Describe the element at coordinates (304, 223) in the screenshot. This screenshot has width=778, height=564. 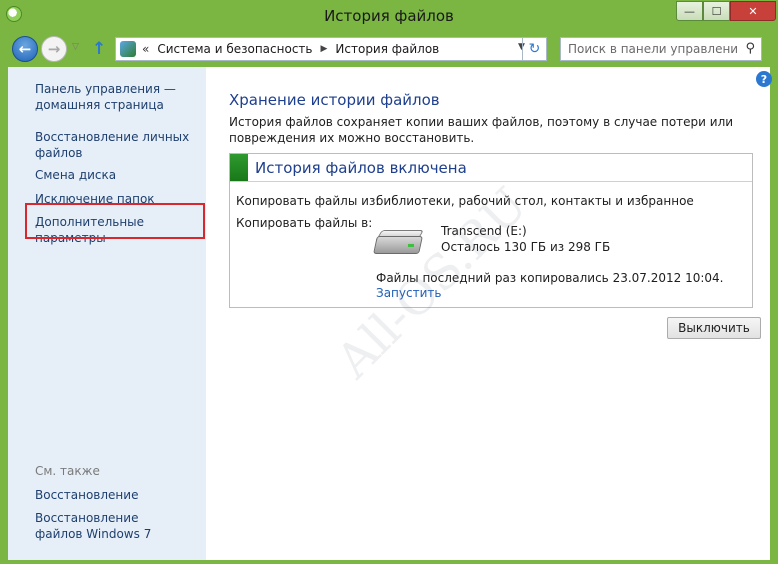
I see `copy-to-label: Копировать файлы в:` at that location.